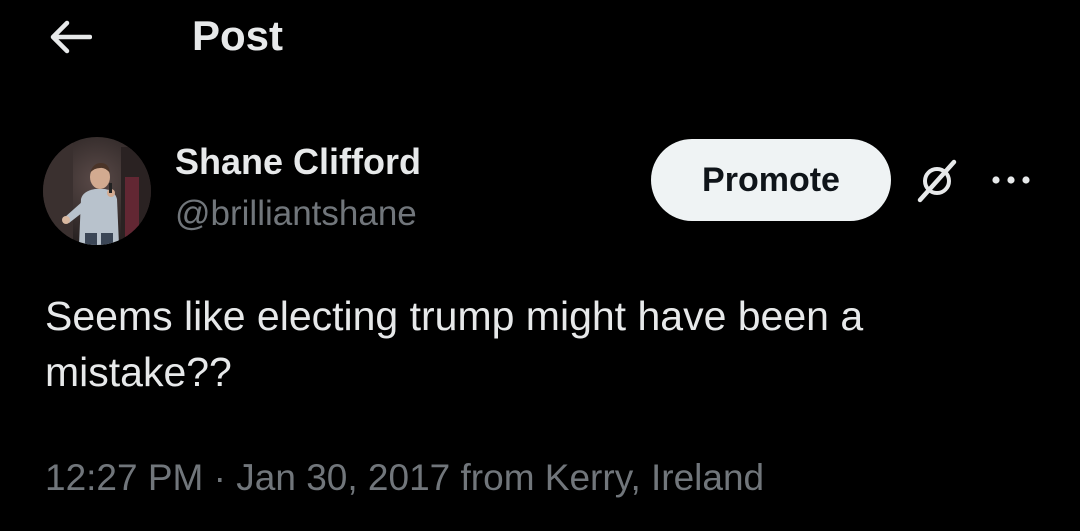 This screenshot has width=1080, height=531. Describe the element at coordinates (298, 214) in the screenshot. I see `author-handle: @brilliantshane` at that location.